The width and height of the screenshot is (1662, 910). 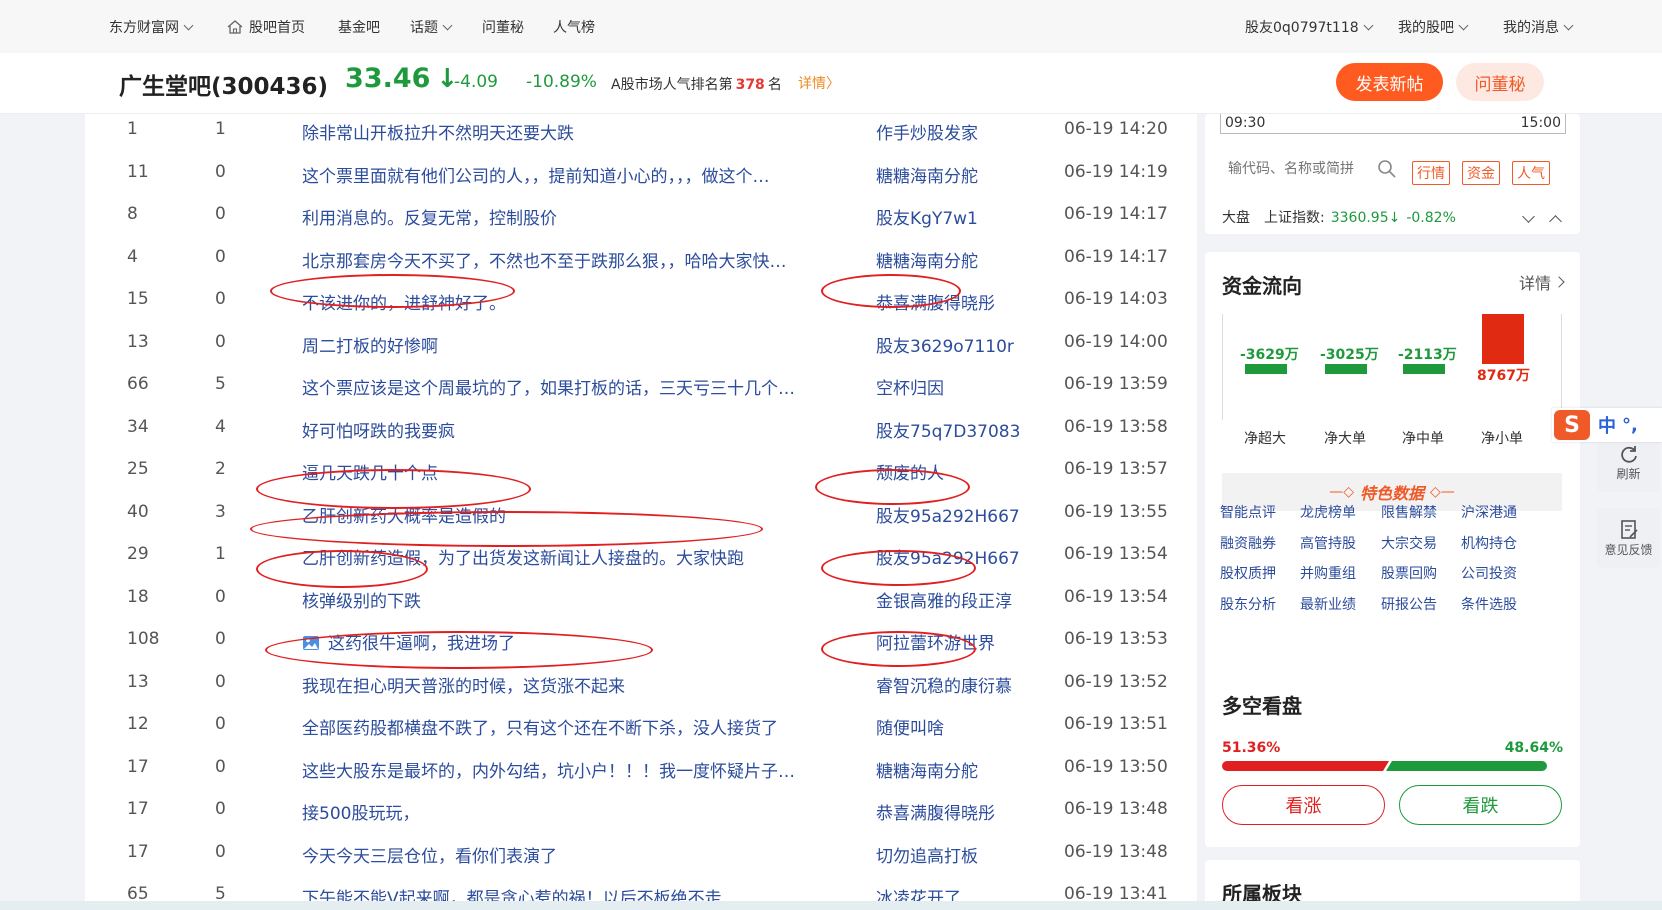 I want to click on author-link: 切勿追高打板, so click(x=927, y=854).